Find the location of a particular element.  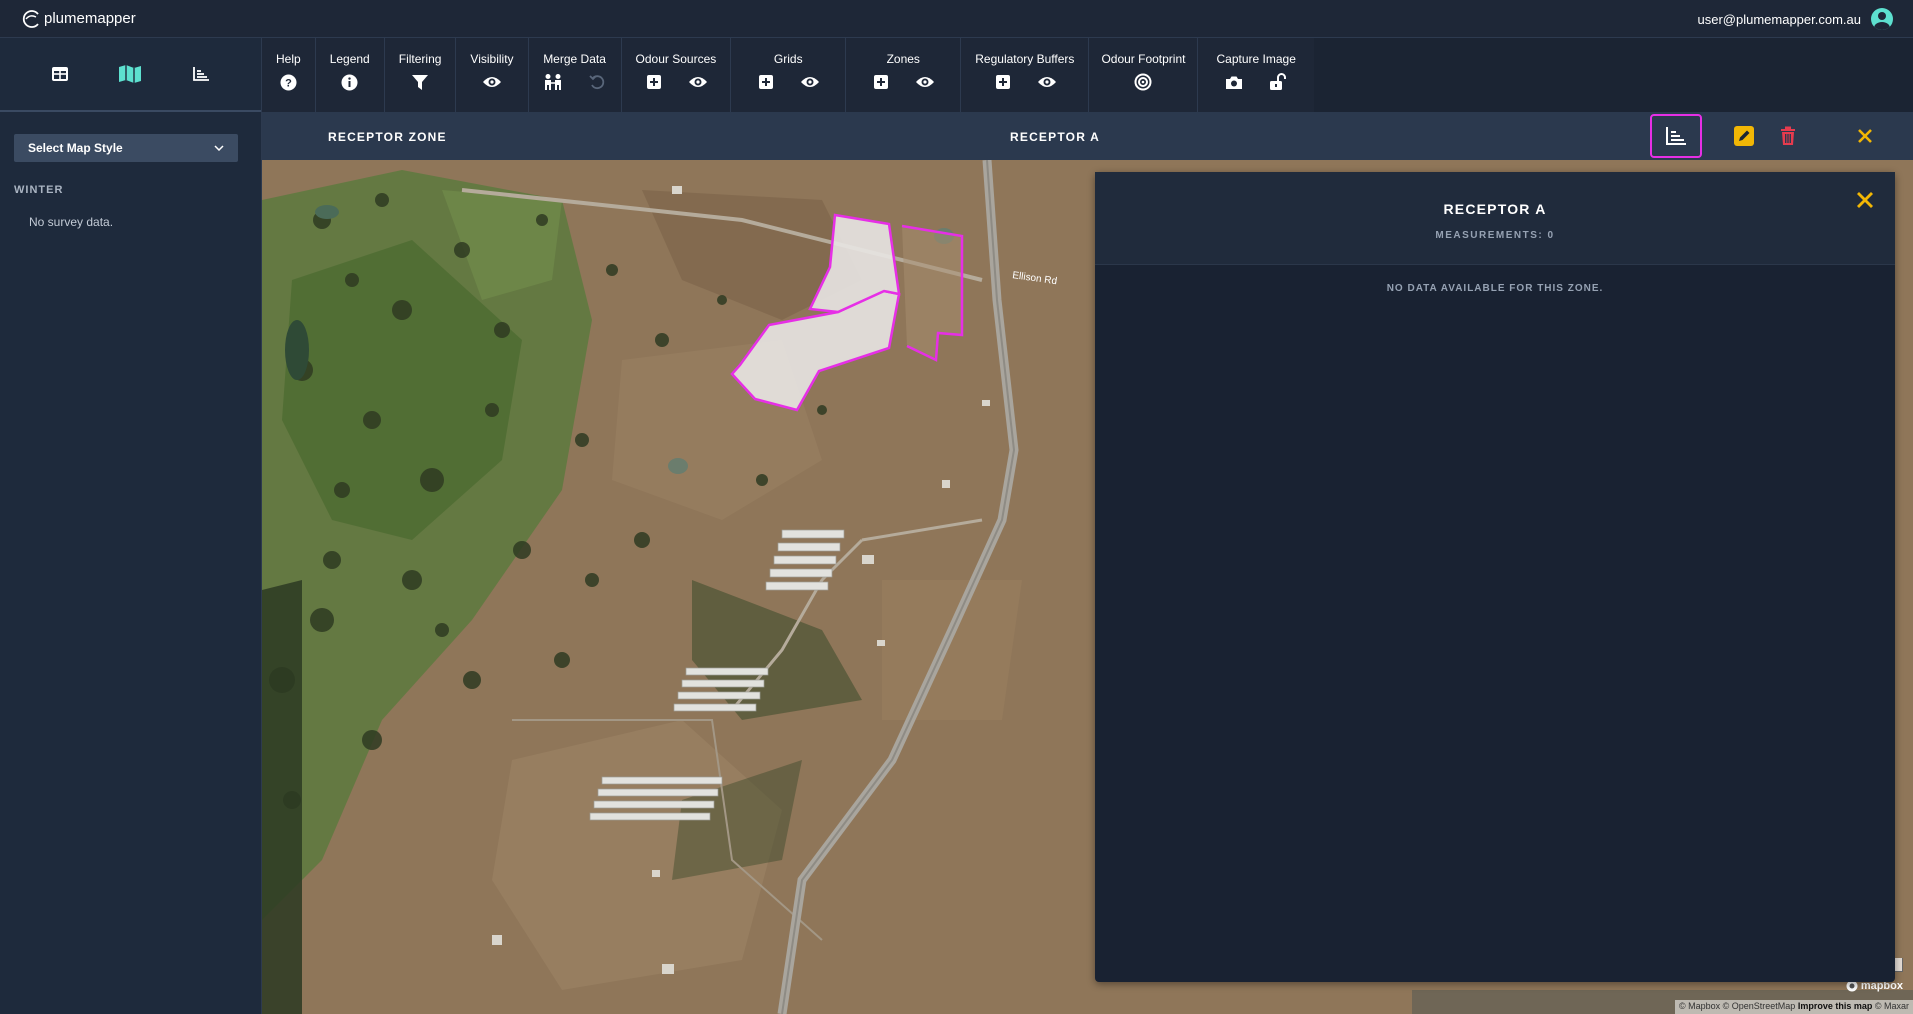

lock-map-button is located at coordinates (1278, 82).